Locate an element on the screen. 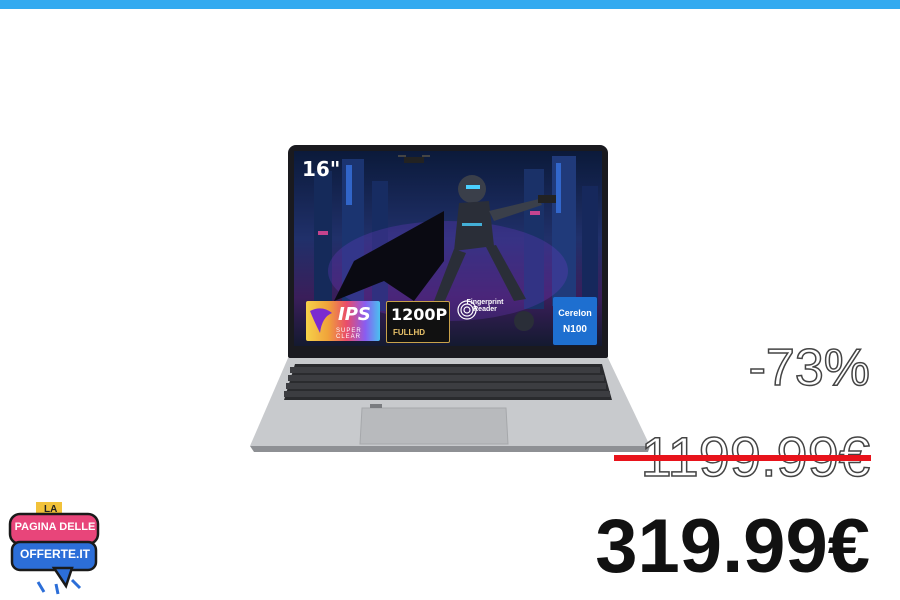 The width and height of the screenshot is (900, 600). ips-logo-icon is located at coordinates (321, 320).